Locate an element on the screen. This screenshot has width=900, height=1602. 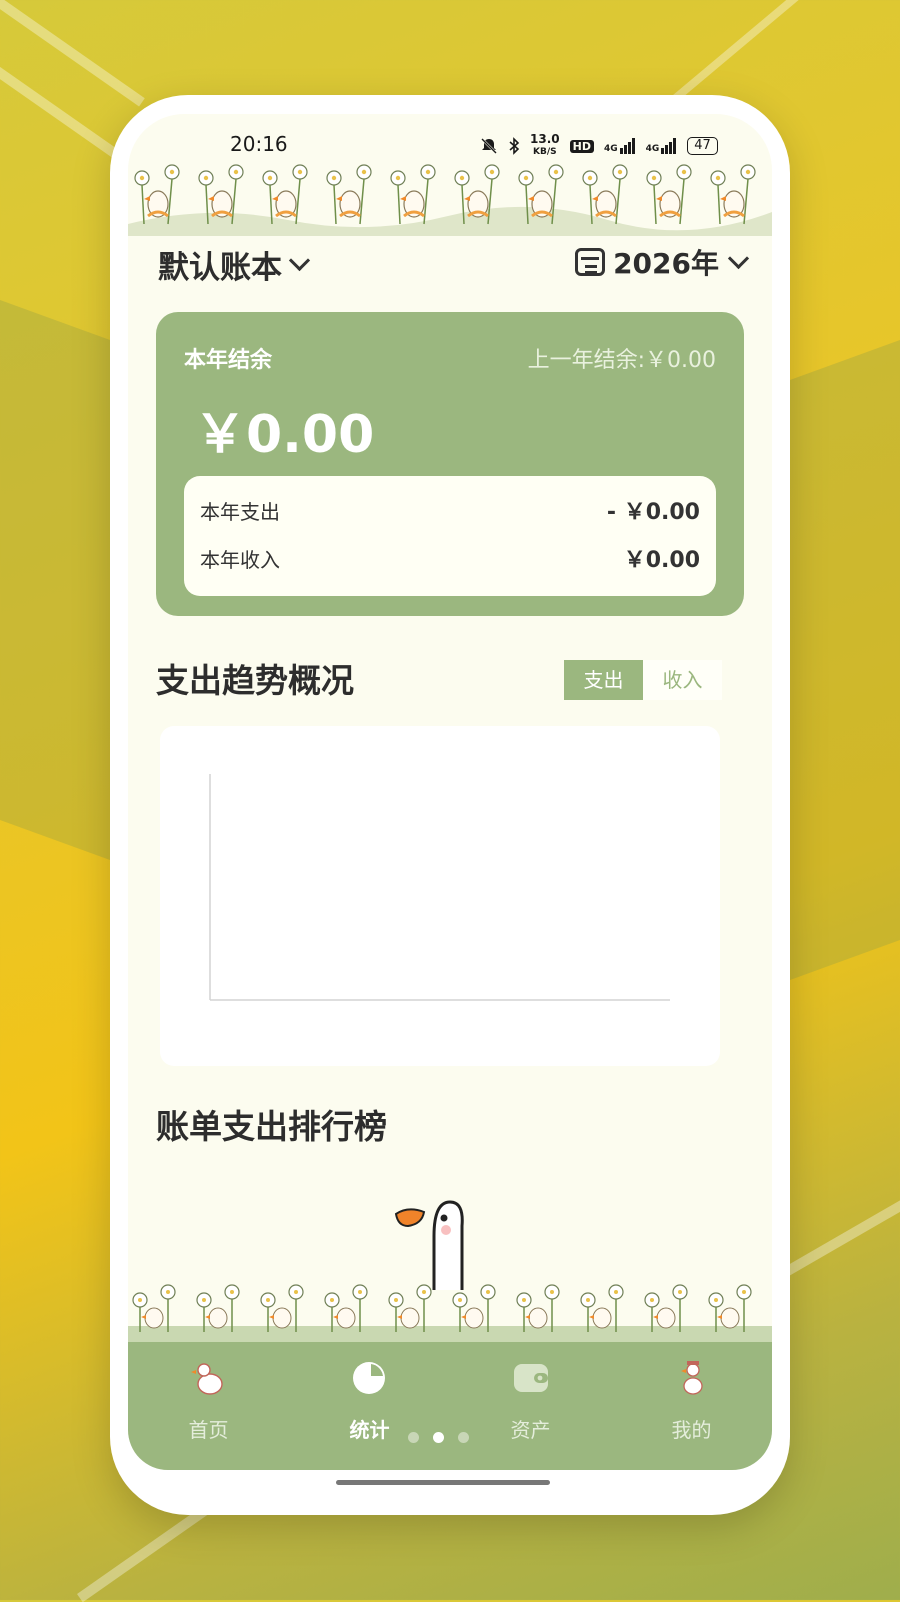
header: 默认账本 2026年 is located at coordinates (450, 266).